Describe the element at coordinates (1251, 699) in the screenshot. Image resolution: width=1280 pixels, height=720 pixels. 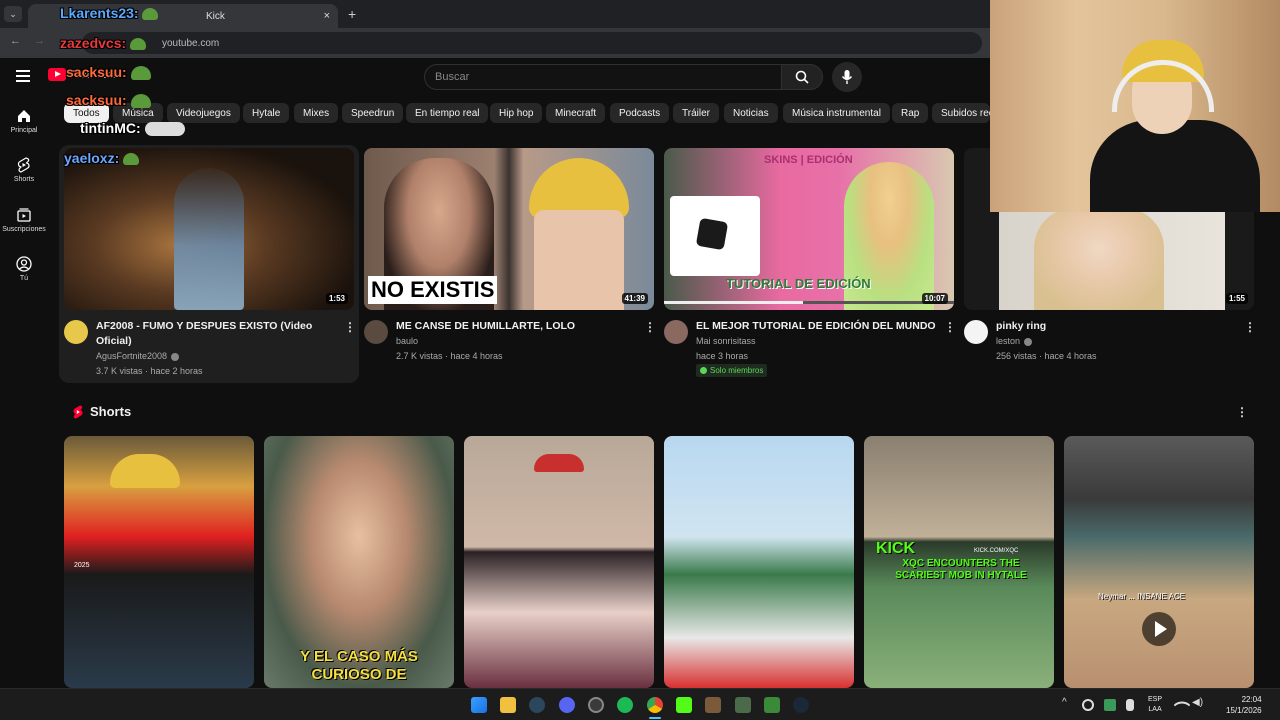
I see `clock-time: 22:04` at that location.